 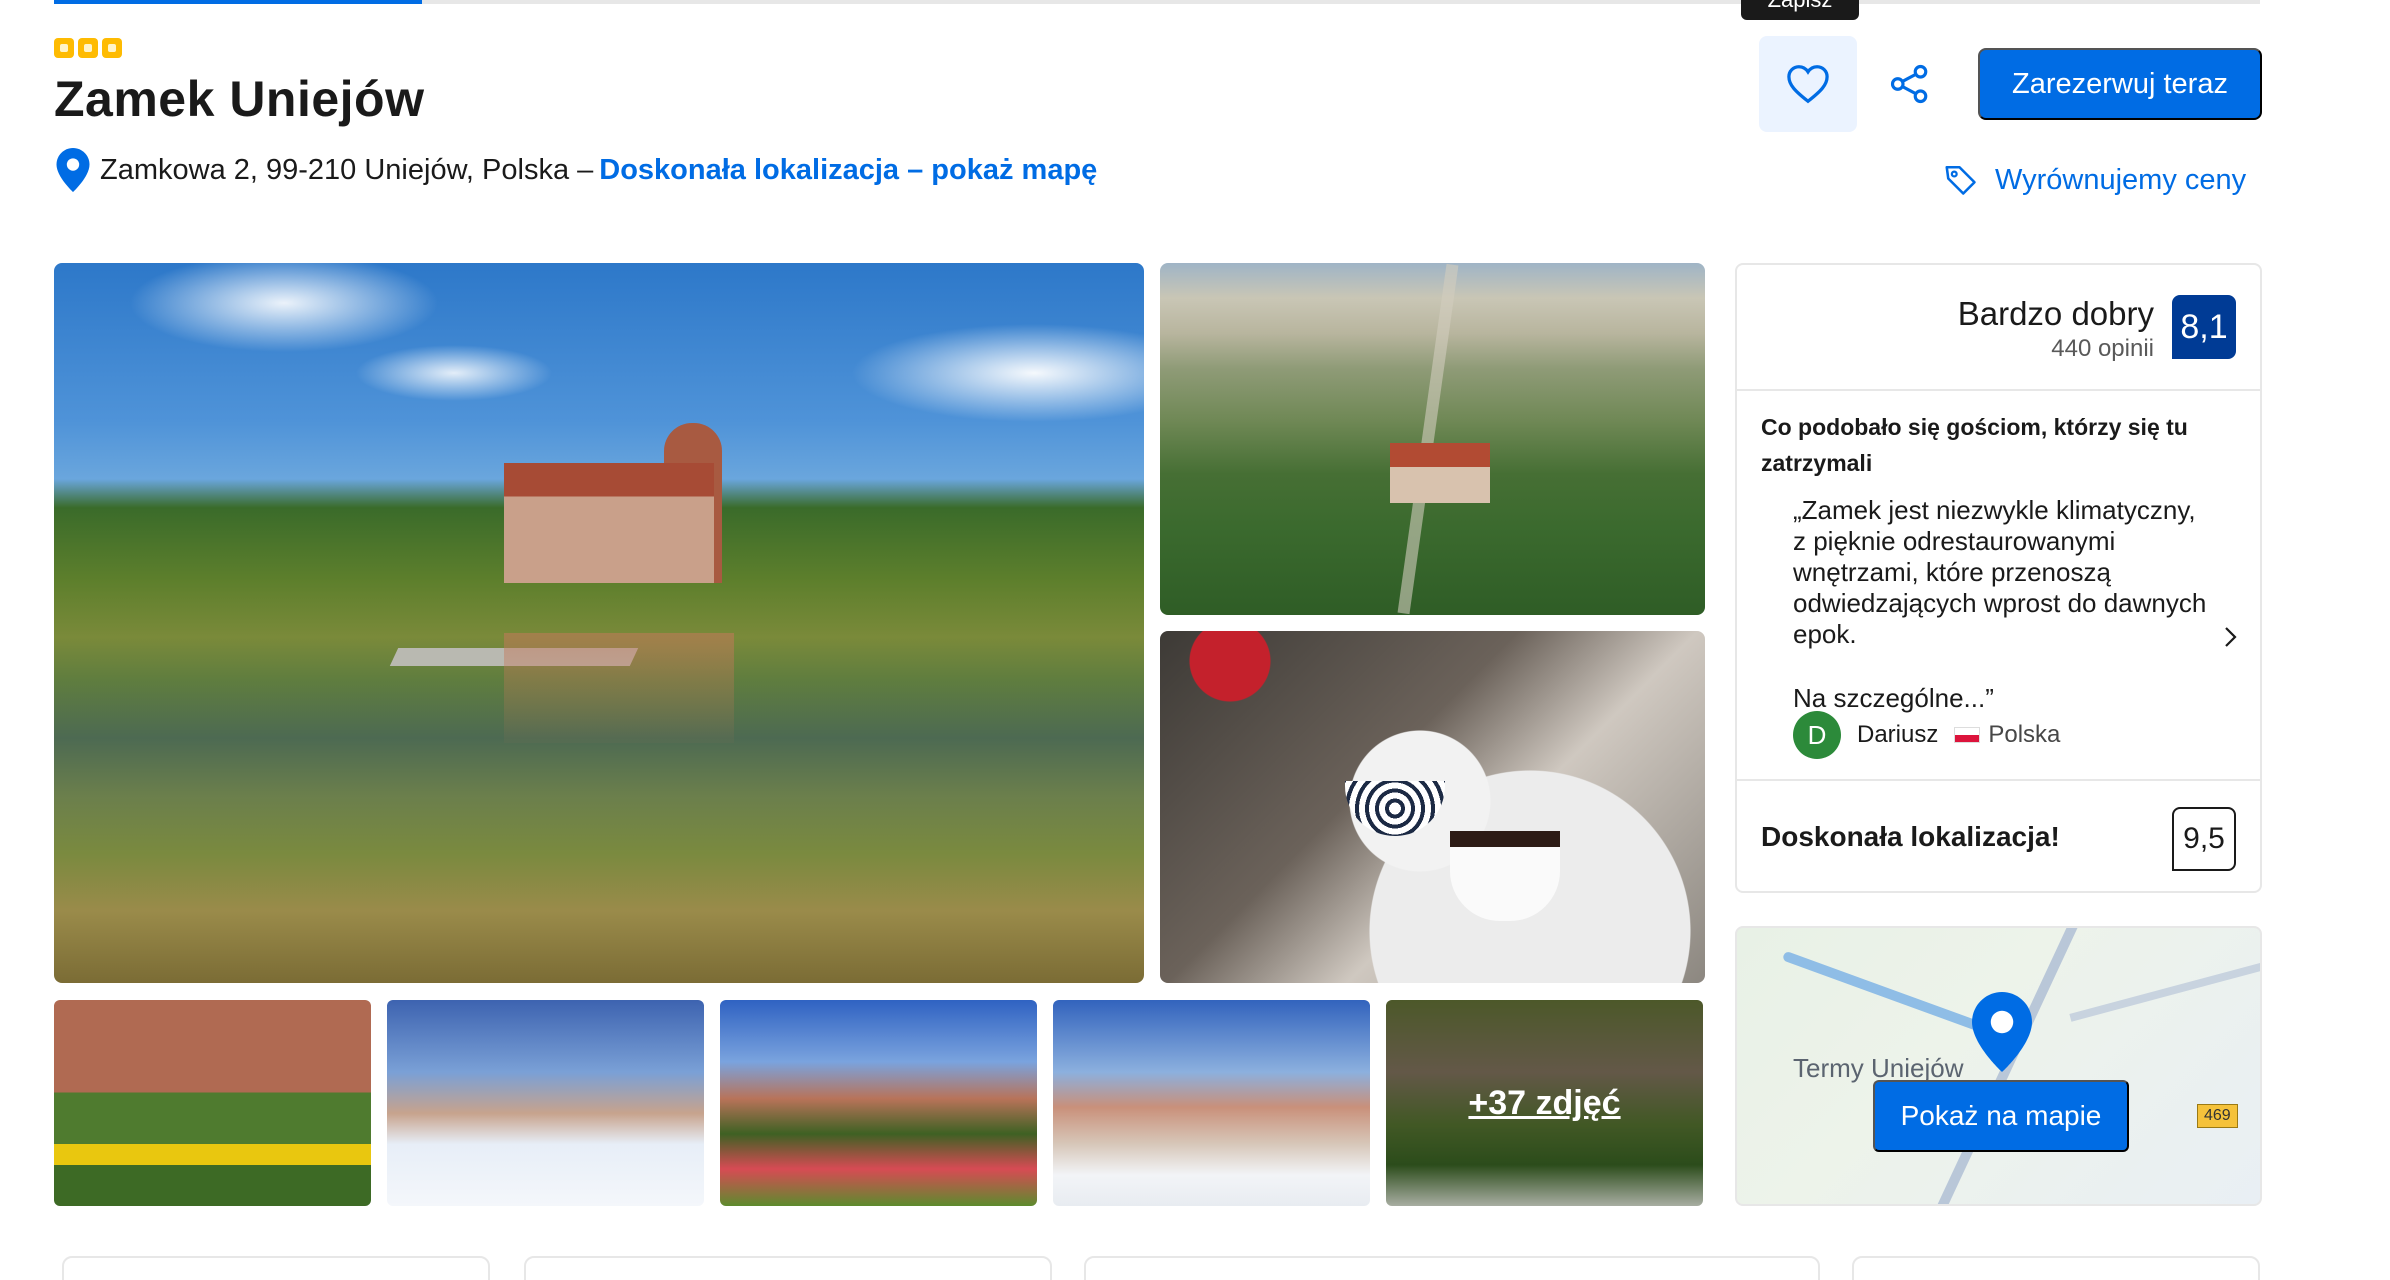 I want to click on chevron-right-icon, so click(x=2230, y=637).